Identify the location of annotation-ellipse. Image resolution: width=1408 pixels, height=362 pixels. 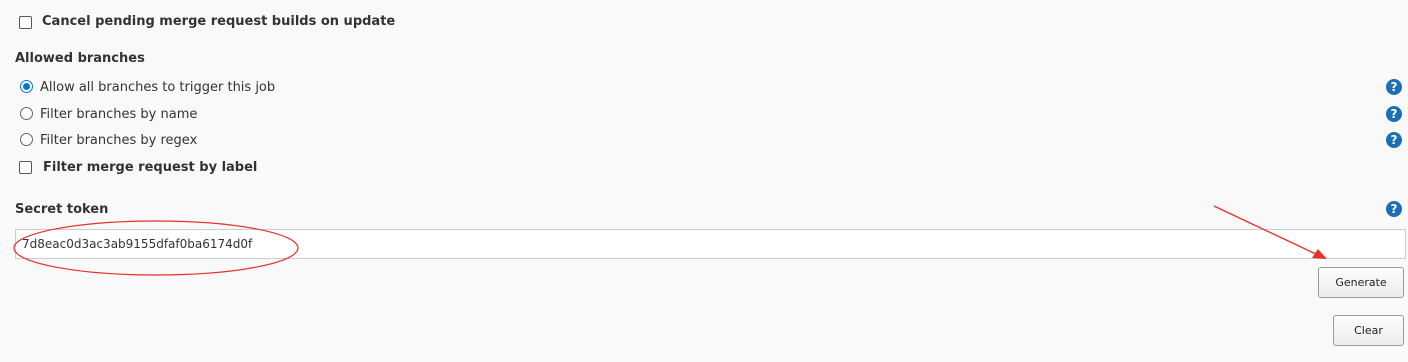
(156, 248).